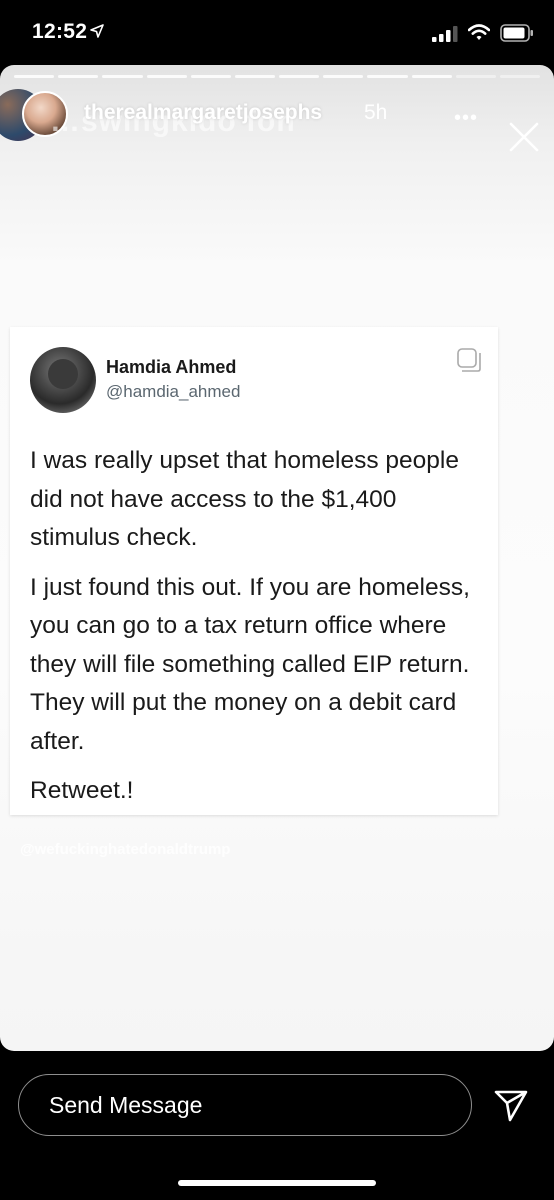 This screenshot has height=1200, width=554. Describe the element at coordinates (516, 33) in the screenshot. I see `battery-icon` at that location.